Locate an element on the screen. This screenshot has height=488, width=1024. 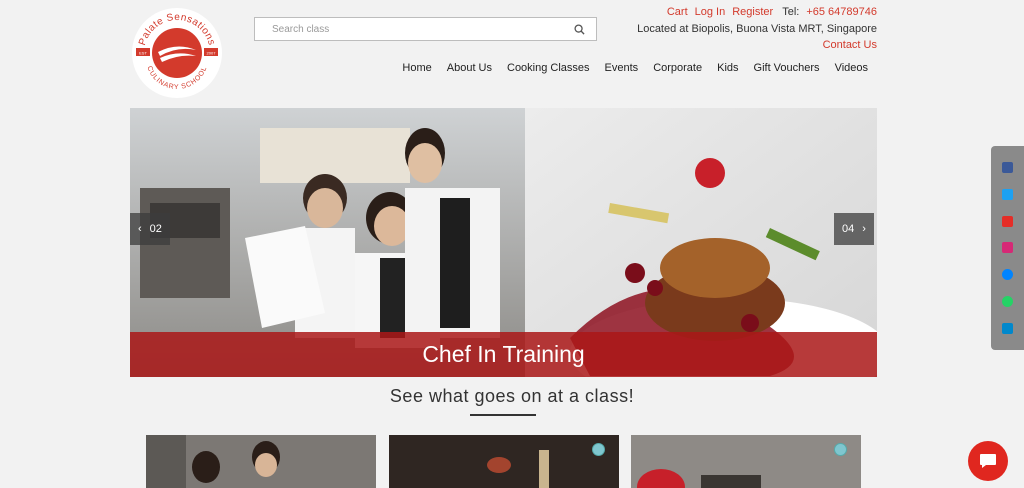
nav-corporate: Corporate is located at coordinates (677, 68).